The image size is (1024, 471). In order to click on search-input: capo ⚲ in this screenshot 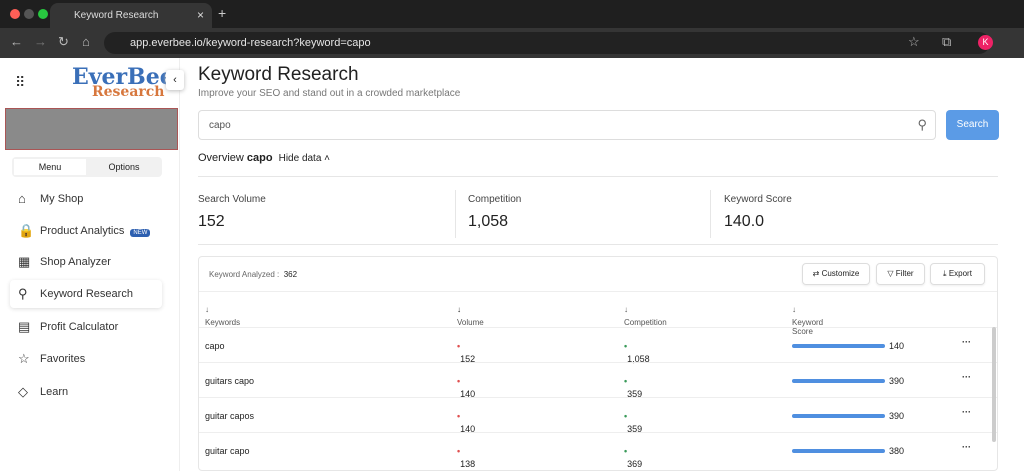, I will do `click(567, 125)`.